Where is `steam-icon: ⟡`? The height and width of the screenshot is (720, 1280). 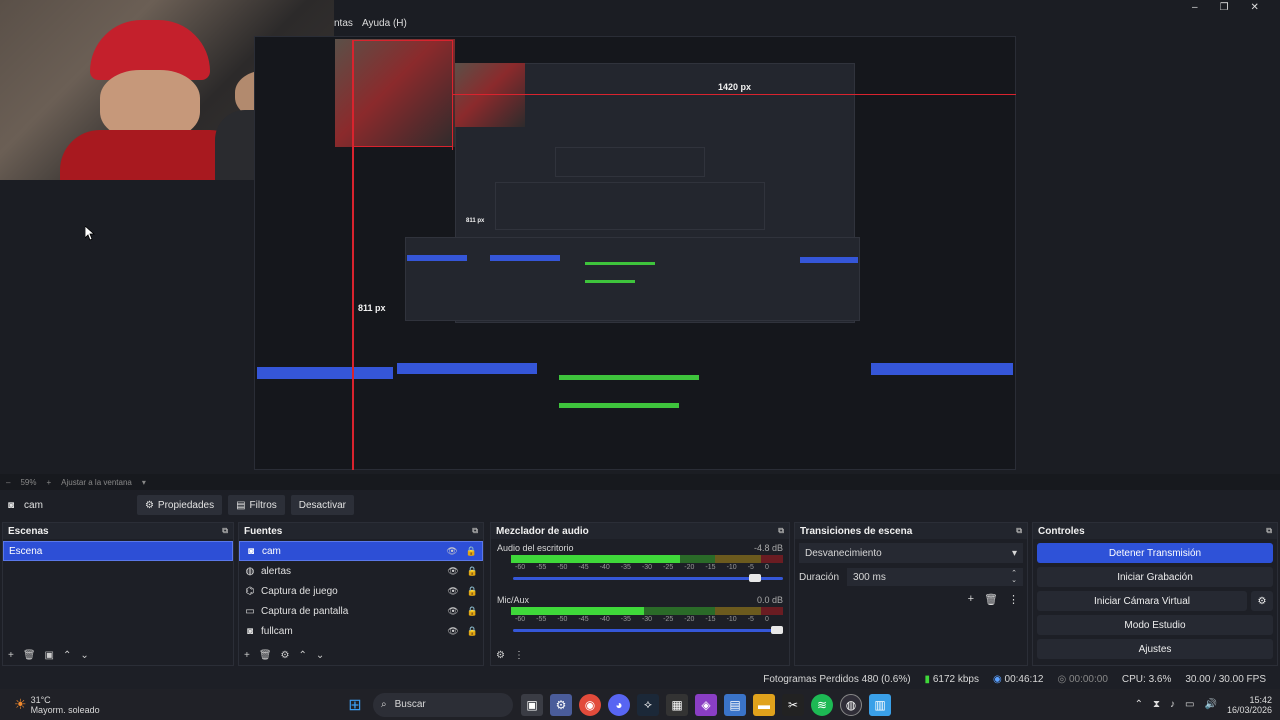
steam-icon: ⟡ is located at coordinates (648, 704).